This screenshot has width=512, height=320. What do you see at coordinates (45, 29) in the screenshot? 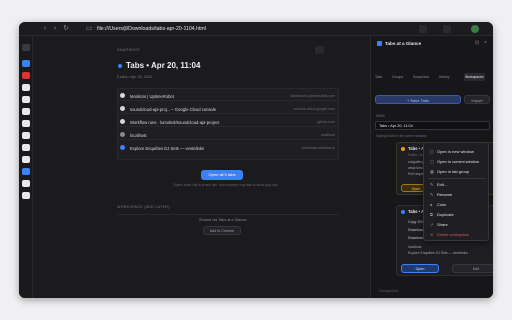
I see `arrow-left-icon: ‹` at bounding box center [45, 29].